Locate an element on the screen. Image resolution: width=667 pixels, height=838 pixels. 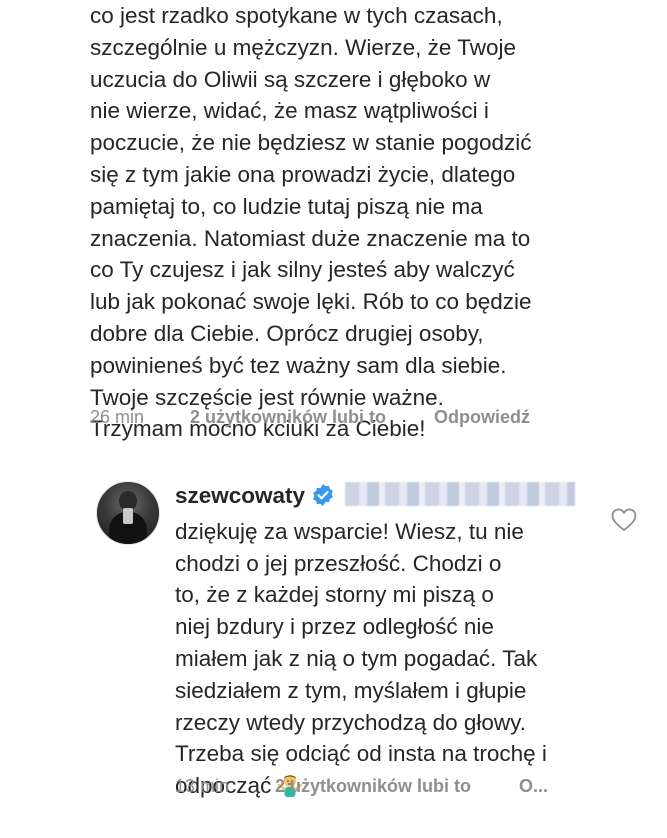
avatar is located at coordinates (128, 513).